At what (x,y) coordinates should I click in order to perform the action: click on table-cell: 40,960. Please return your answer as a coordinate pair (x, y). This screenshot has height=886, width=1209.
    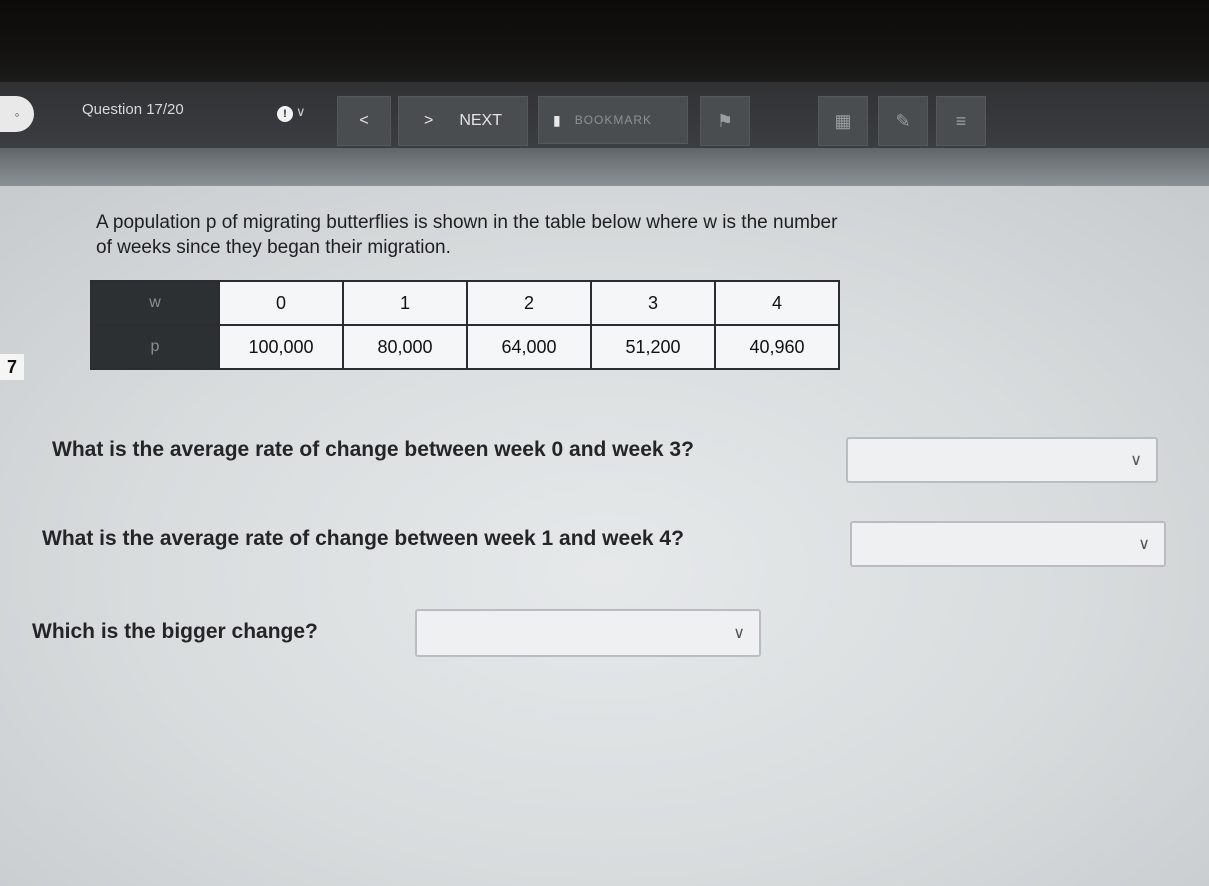
    Looking at the image, I should click on (777, 347).